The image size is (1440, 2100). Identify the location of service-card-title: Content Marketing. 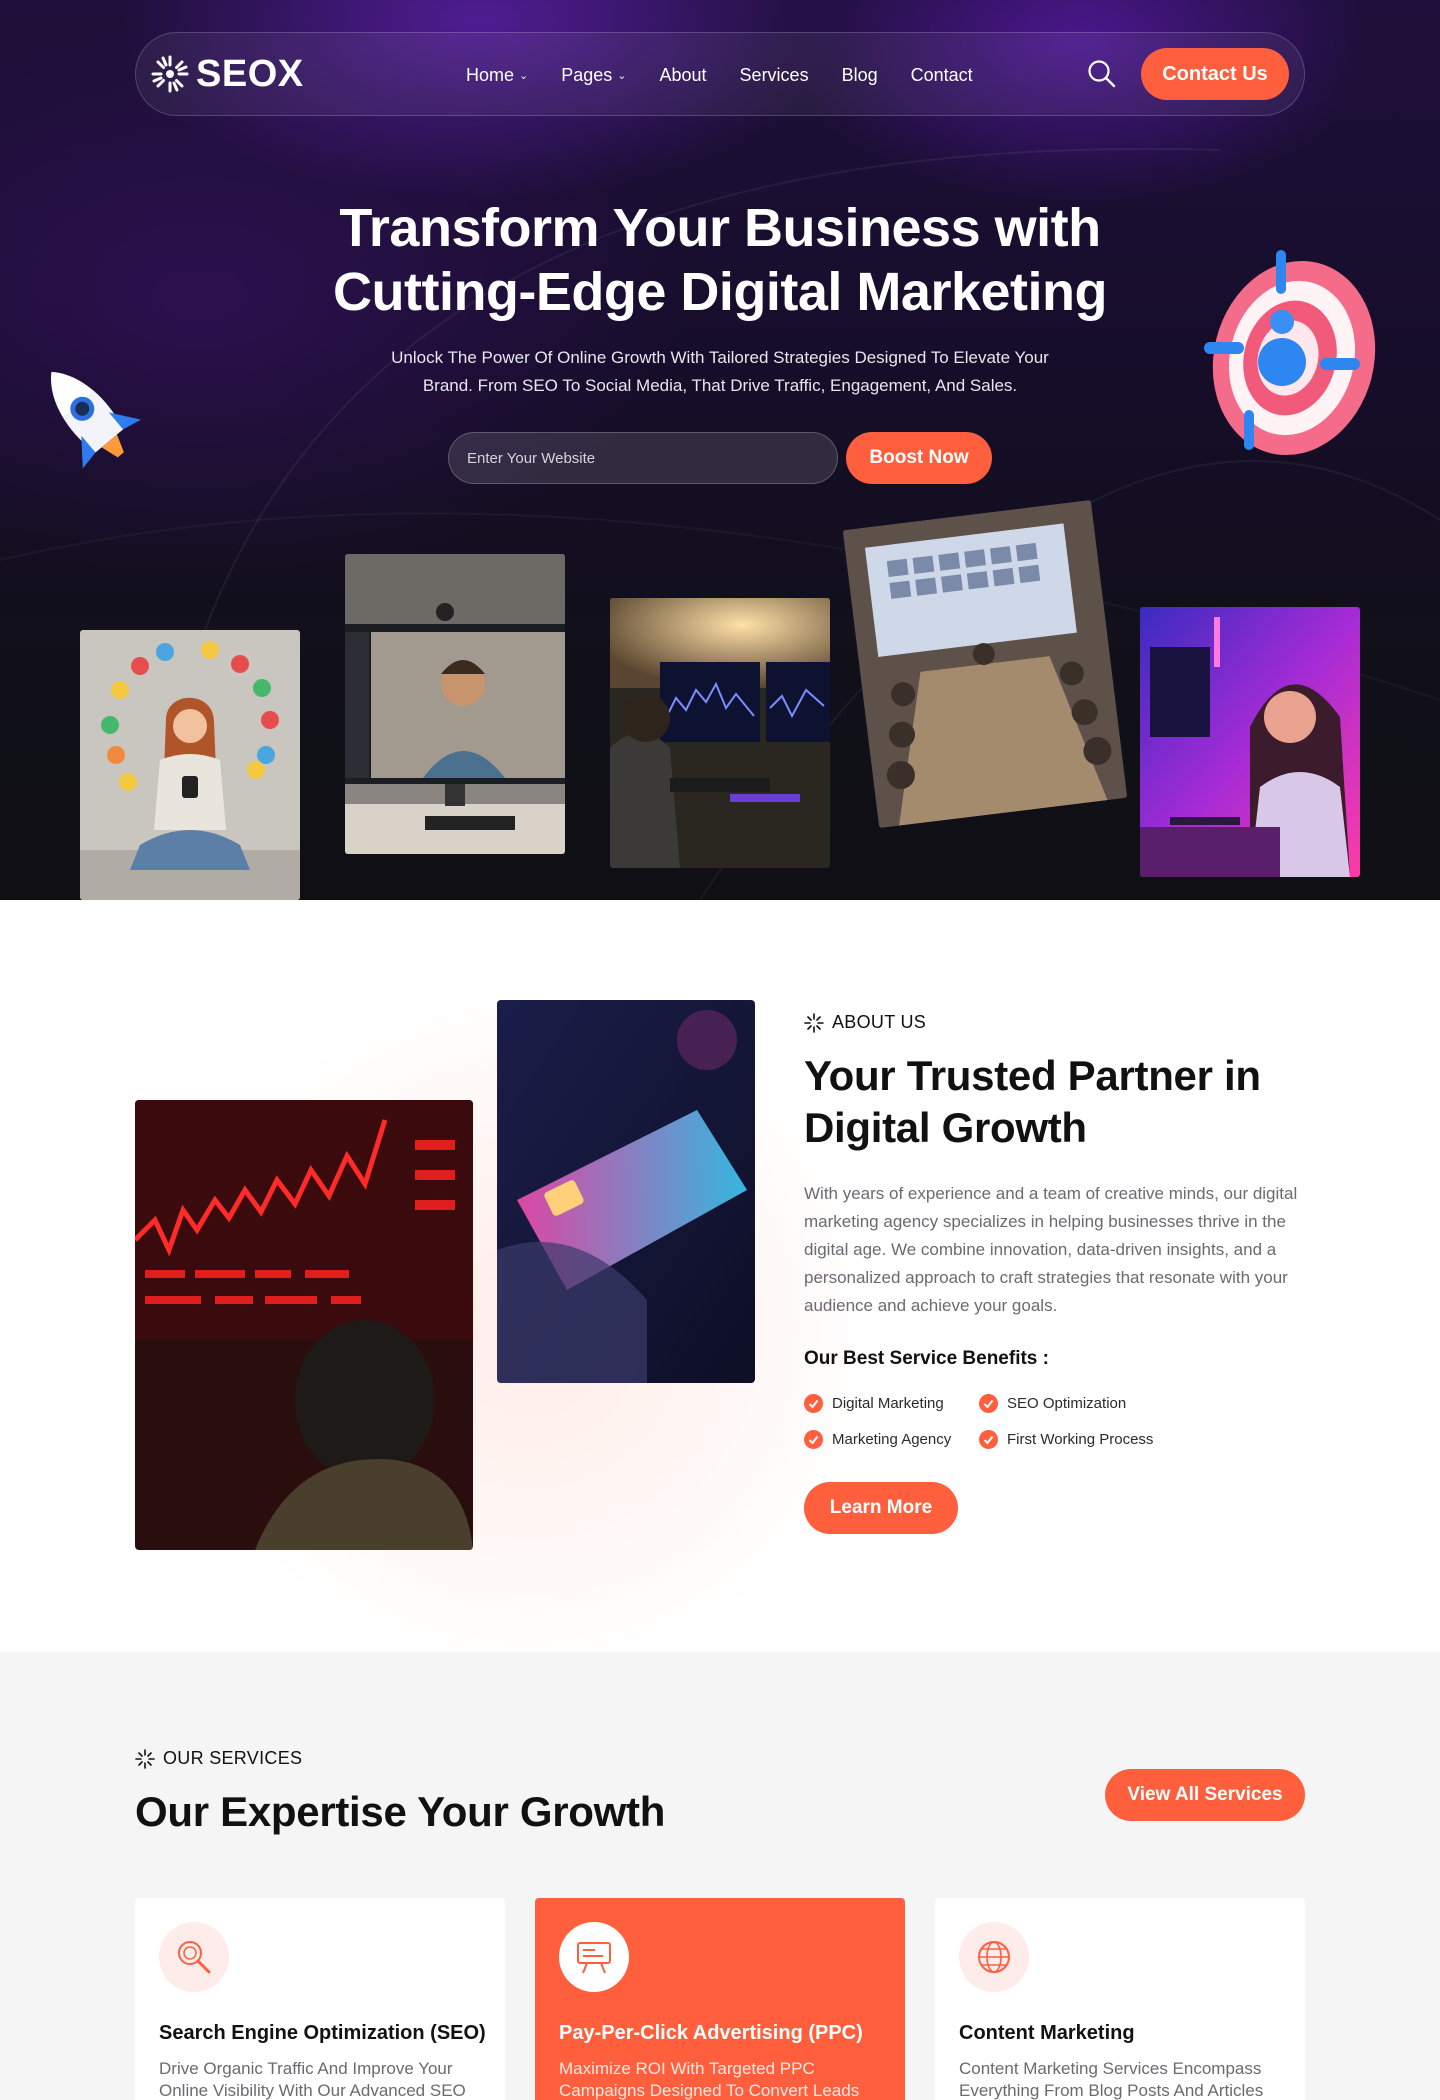
(1047, 2033).